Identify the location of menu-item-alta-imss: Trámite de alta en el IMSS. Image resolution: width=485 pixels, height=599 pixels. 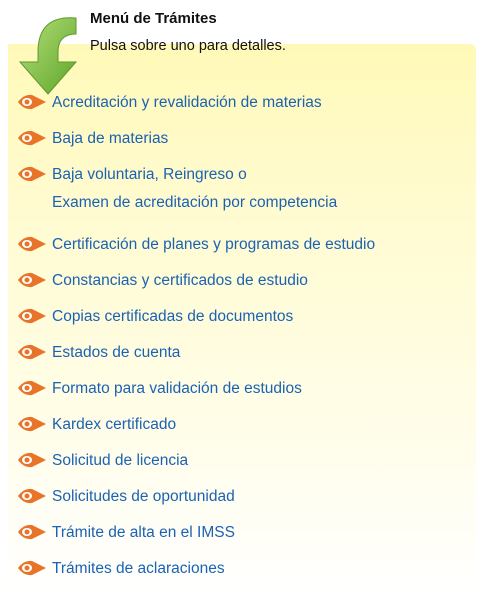
(125, 533).